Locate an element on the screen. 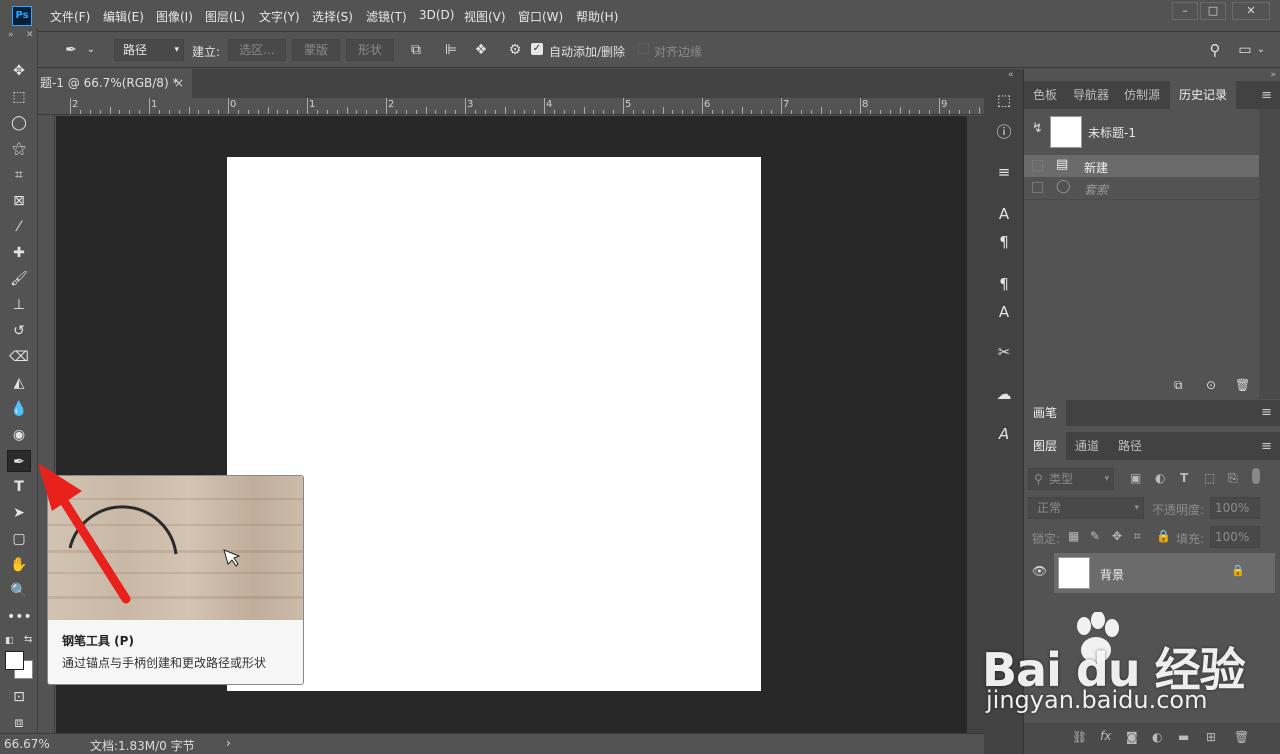  layer-filter-select: ⚲ 类型 ▾ is located at coordinates (1071, 479).